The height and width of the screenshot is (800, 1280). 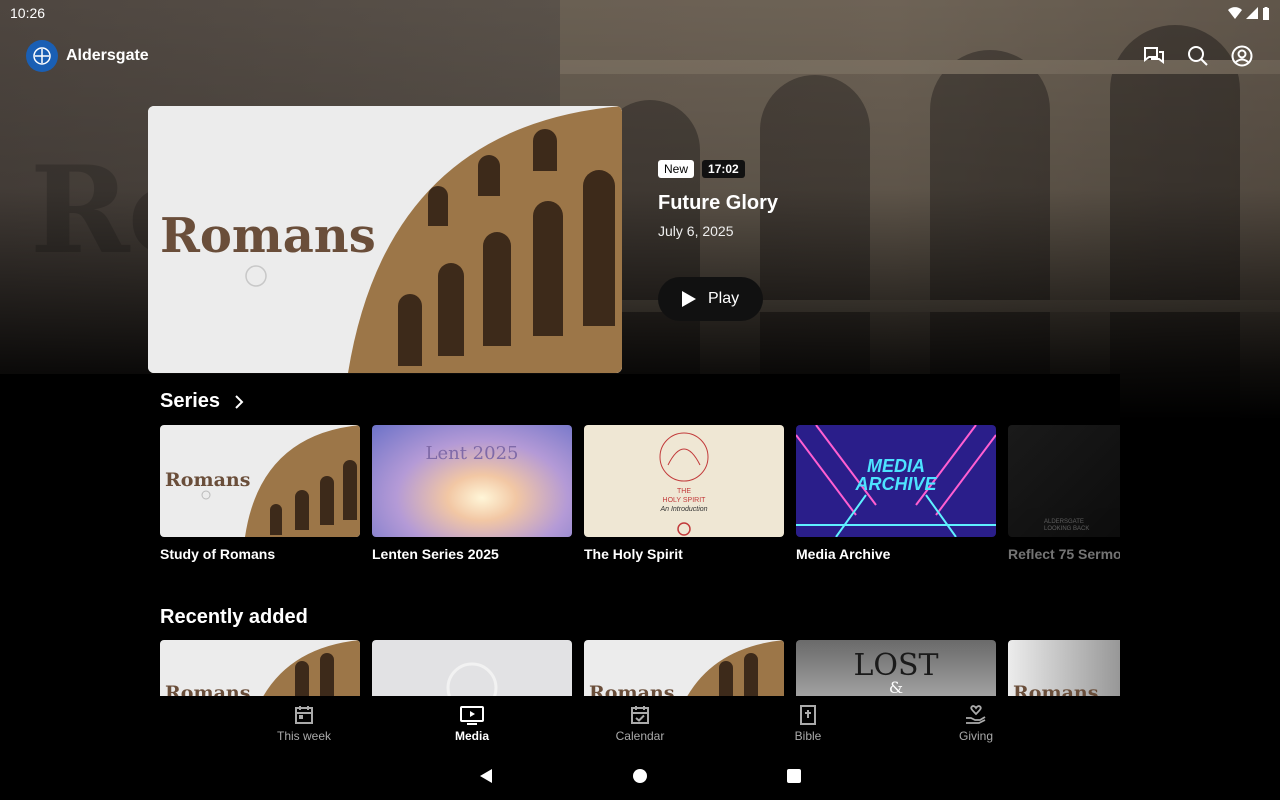 What do you see at coordinates (696, 231) in the screenshot?
I see `featured-date: July 6, 2025` at bounding box center [696, 231].